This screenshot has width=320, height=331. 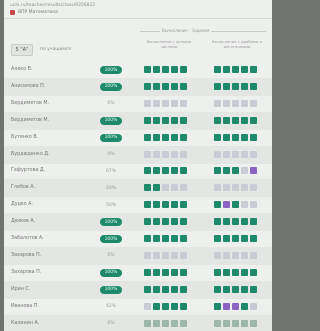 What do you see at coordinates (138, 307) in the screenshot?
I see `table-row: Иванова П. 42%` at bounding box center [138, 307].